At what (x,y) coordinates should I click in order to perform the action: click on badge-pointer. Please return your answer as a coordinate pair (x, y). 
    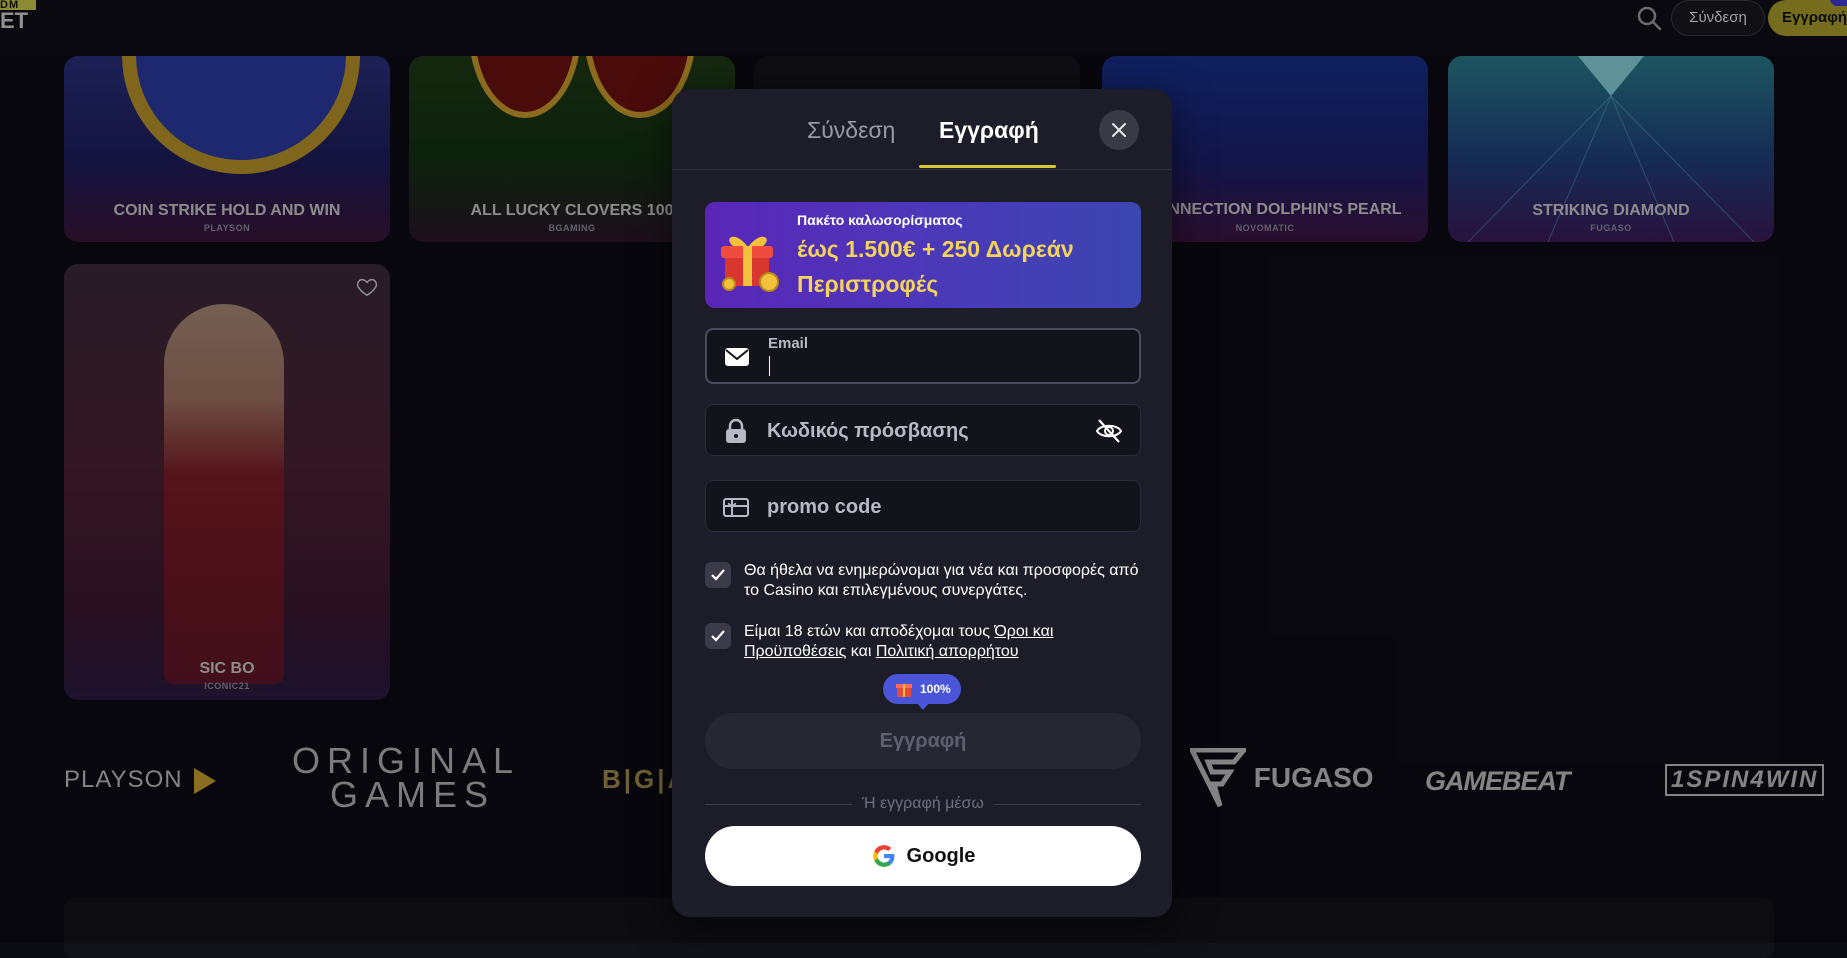
    Looking at the image, I should click on (923, 706).